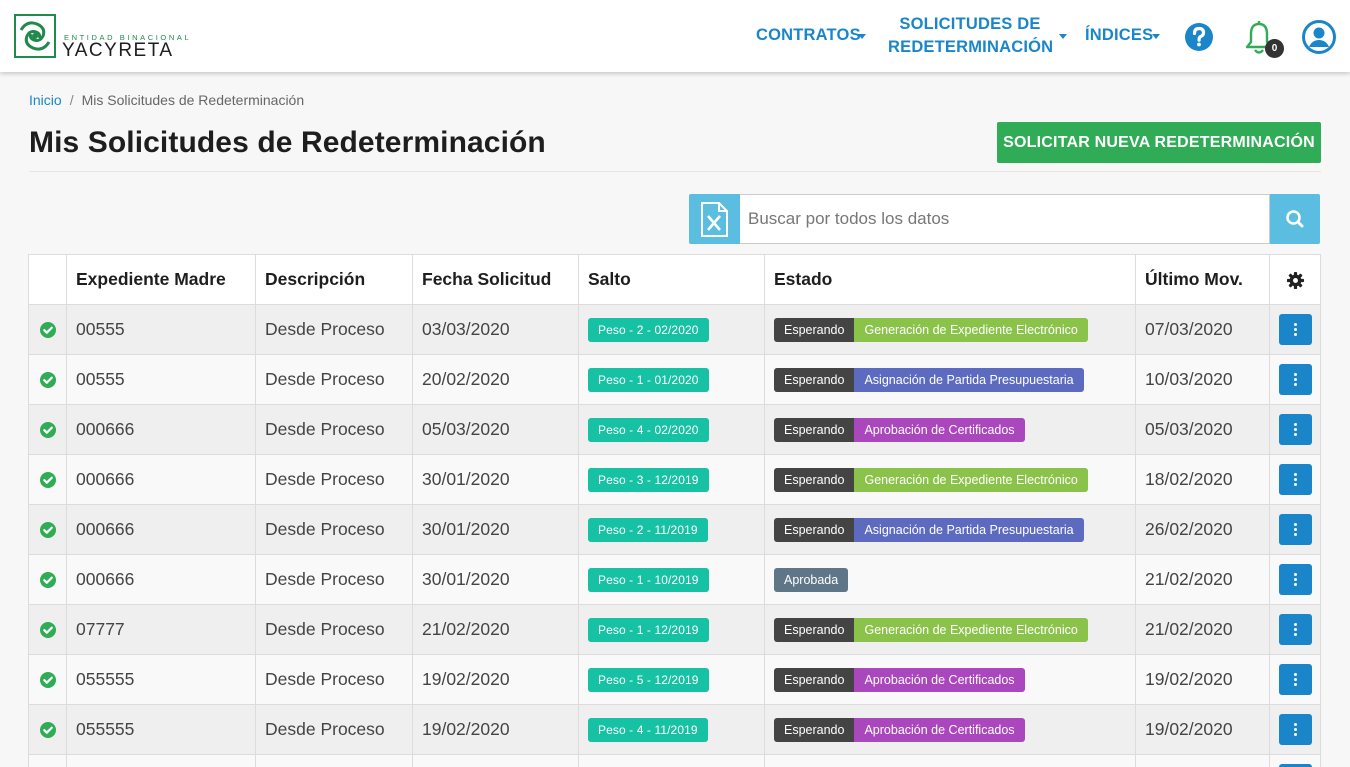 This screenshot has width=1350, height=767. What do you see at coordinates (193, 100) in the screenshot?
I see `breadcrumb-current: Mis Solicitudes de Redeterminación` at bounding box center [193, 100].